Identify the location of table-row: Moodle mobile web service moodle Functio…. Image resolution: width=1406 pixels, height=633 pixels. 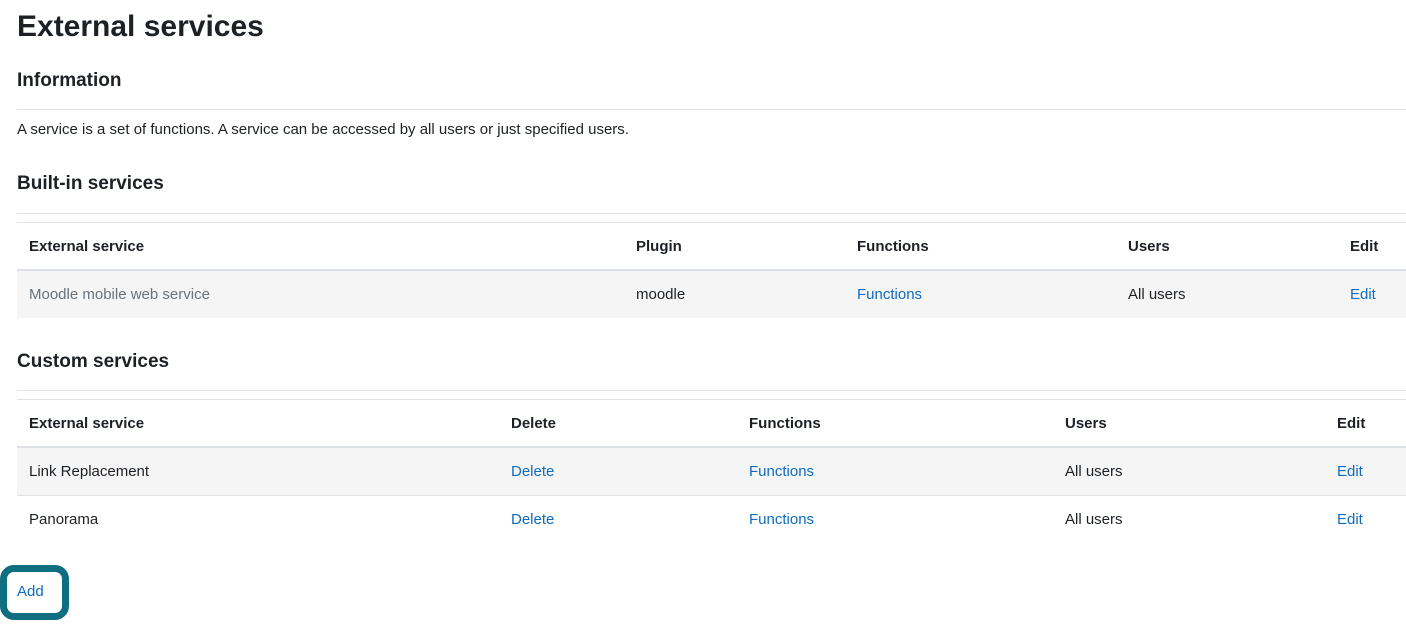
(711, 294).